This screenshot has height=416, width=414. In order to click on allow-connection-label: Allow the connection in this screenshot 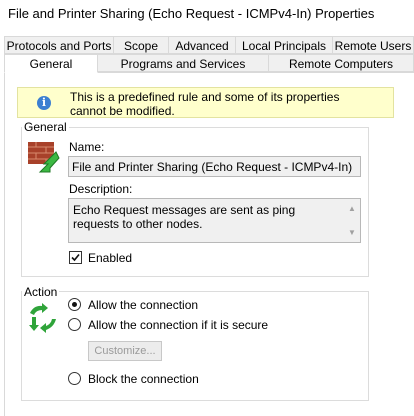, I will do `click(143, 305)`.